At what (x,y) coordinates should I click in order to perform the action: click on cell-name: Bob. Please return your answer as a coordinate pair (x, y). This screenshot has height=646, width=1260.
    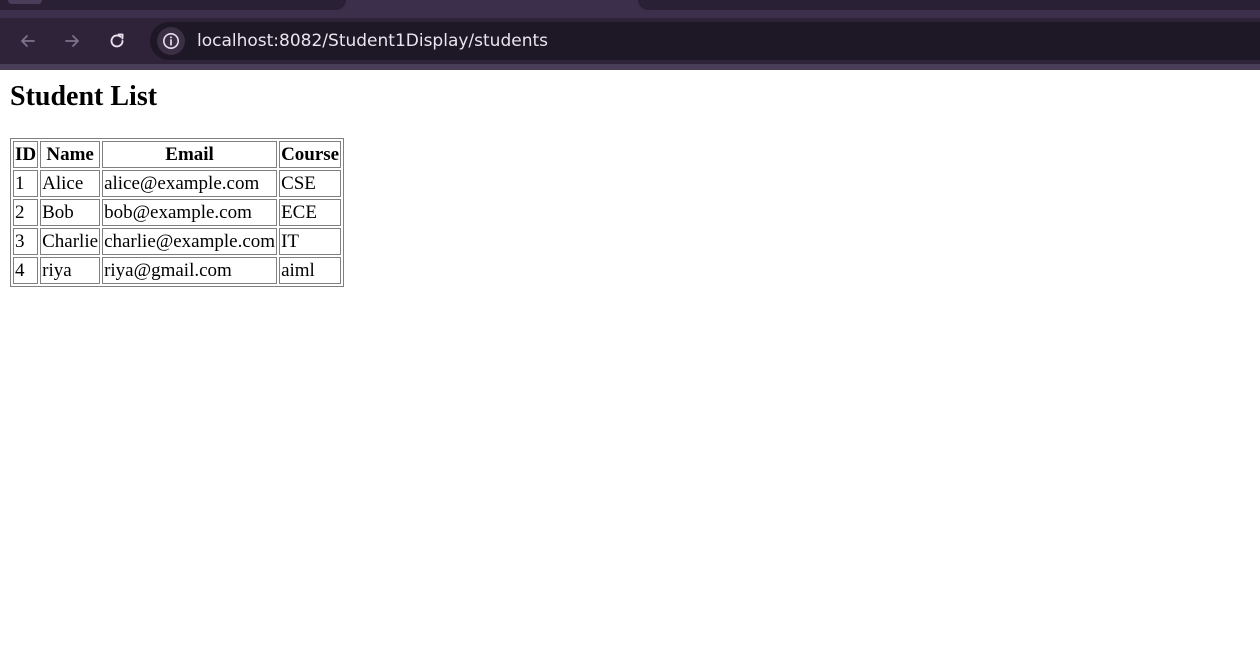
    Looking at the image, I should click on (70, 212).